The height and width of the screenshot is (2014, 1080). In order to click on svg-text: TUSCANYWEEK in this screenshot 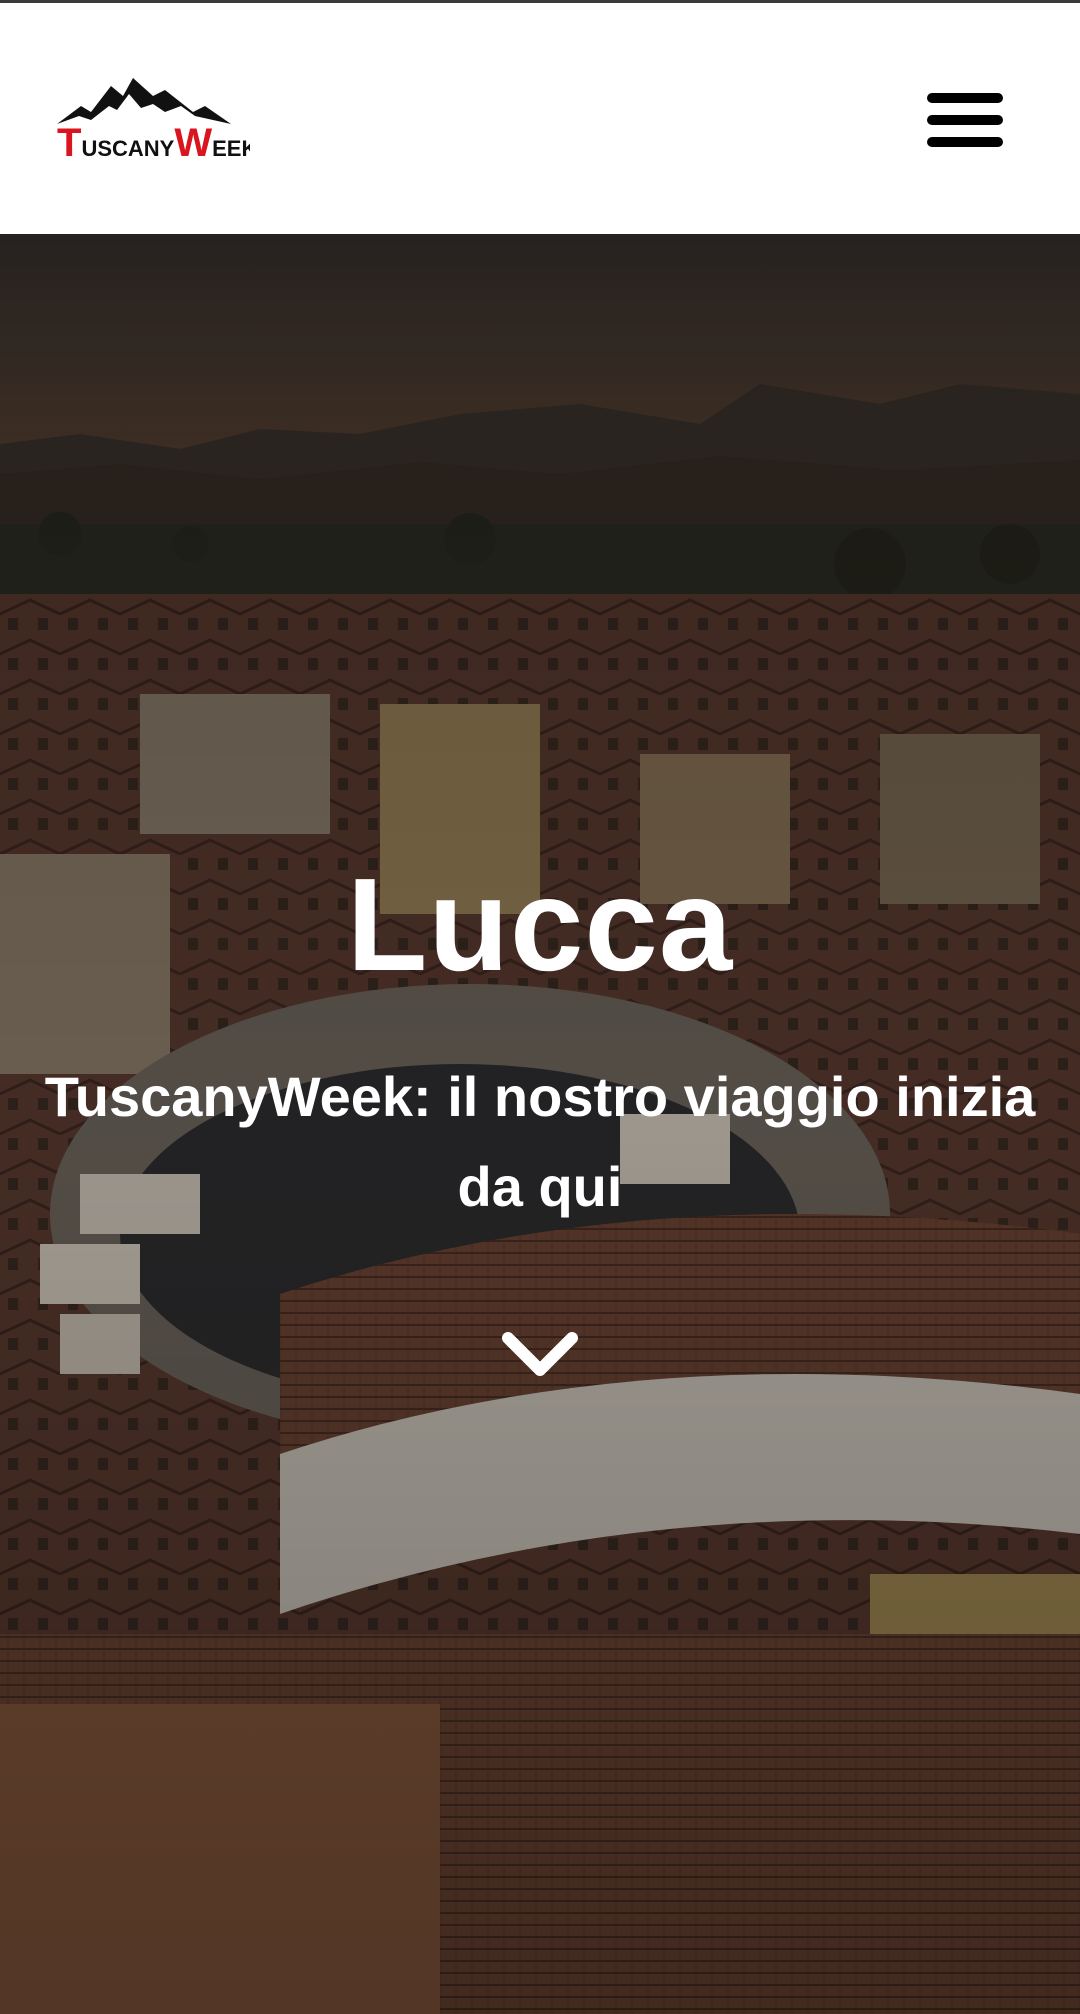, I will do `click(153, 142)`.